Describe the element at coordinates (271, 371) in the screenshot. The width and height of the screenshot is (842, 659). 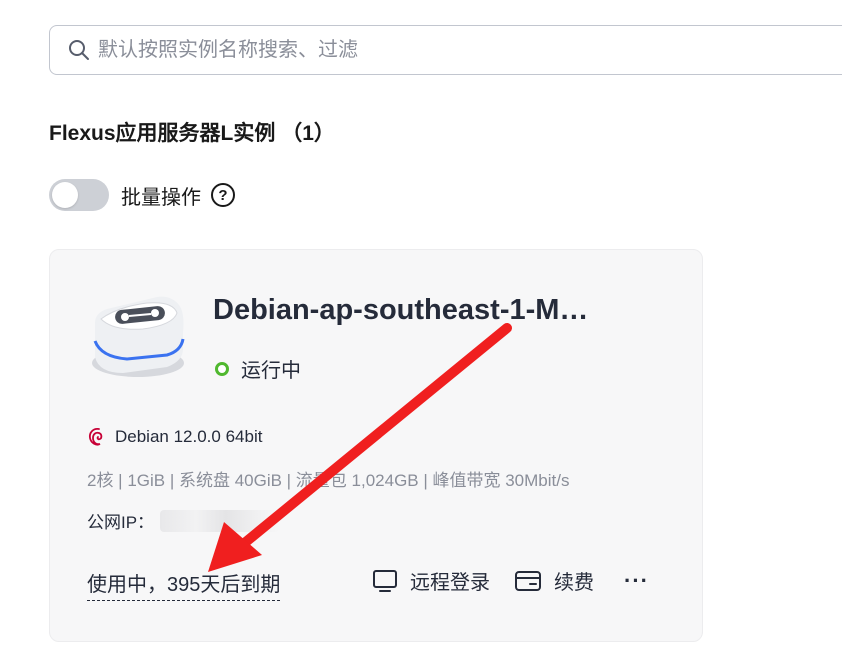
I see `status-text: 运行中` at that location.